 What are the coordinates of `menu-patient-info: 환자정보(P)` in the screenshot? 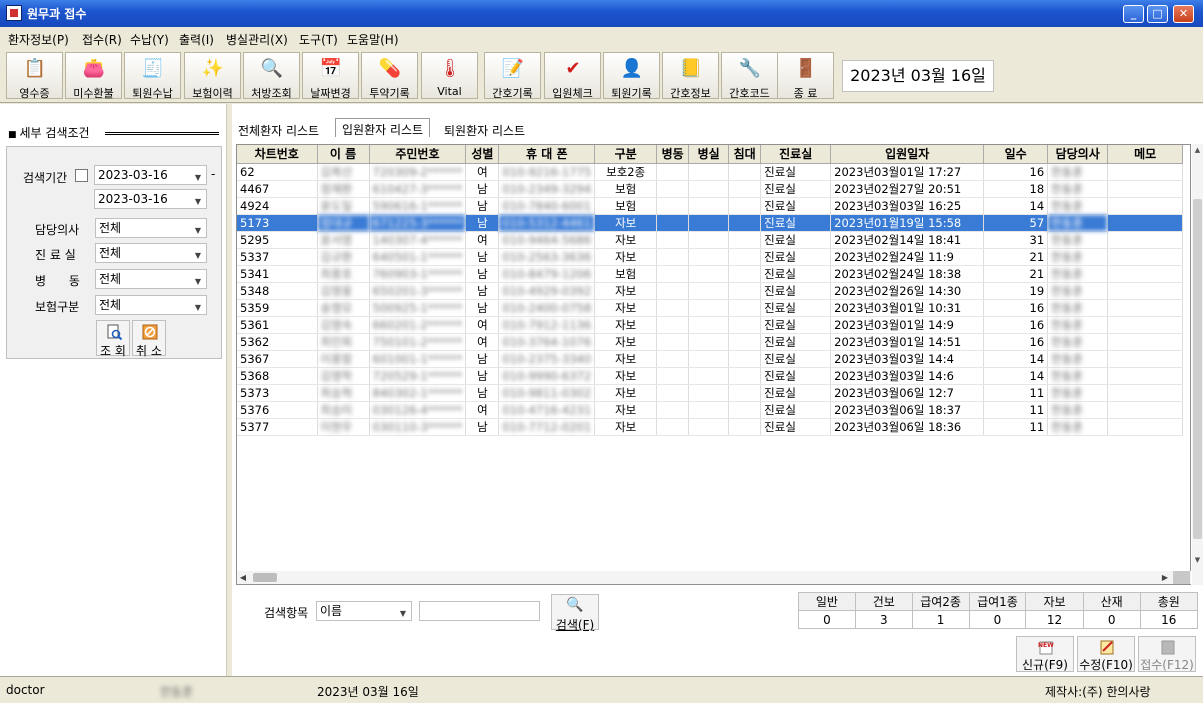 It's located at (38, 39).